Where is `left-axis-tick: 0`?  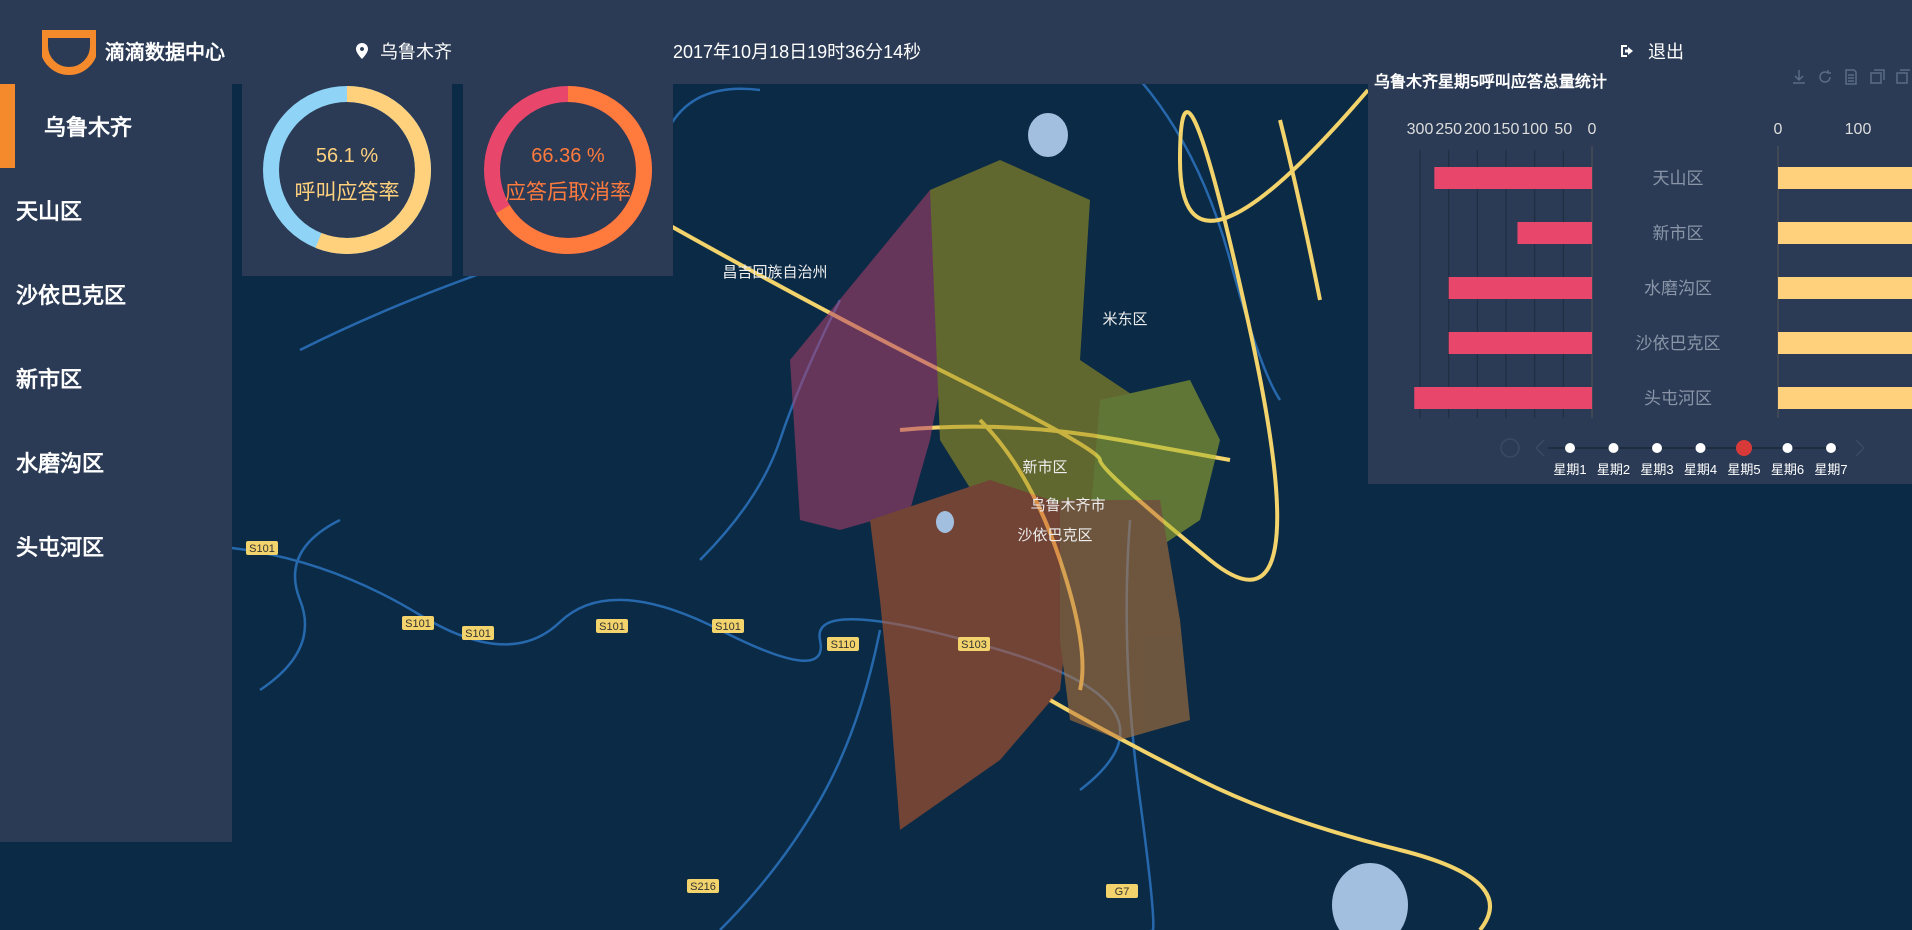
left-axis-tick: 0 is located at coordinates (1592, 129).